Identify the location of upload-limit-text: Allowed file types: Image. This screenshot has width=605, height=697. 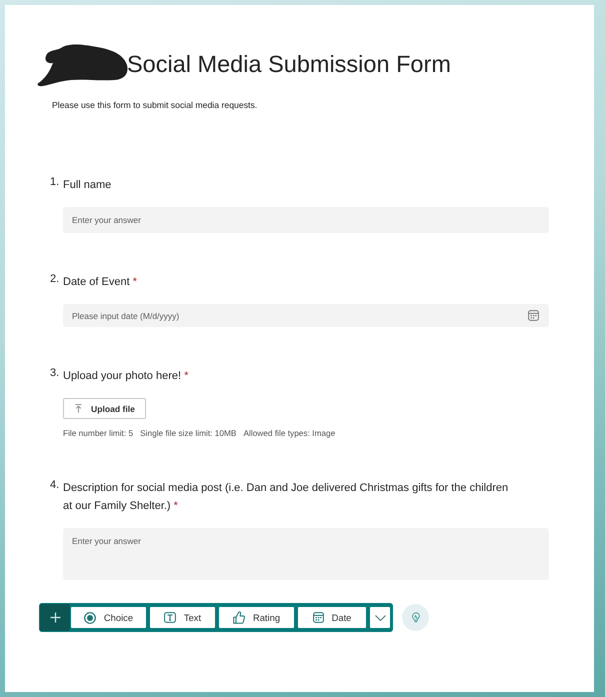
(289, 433).